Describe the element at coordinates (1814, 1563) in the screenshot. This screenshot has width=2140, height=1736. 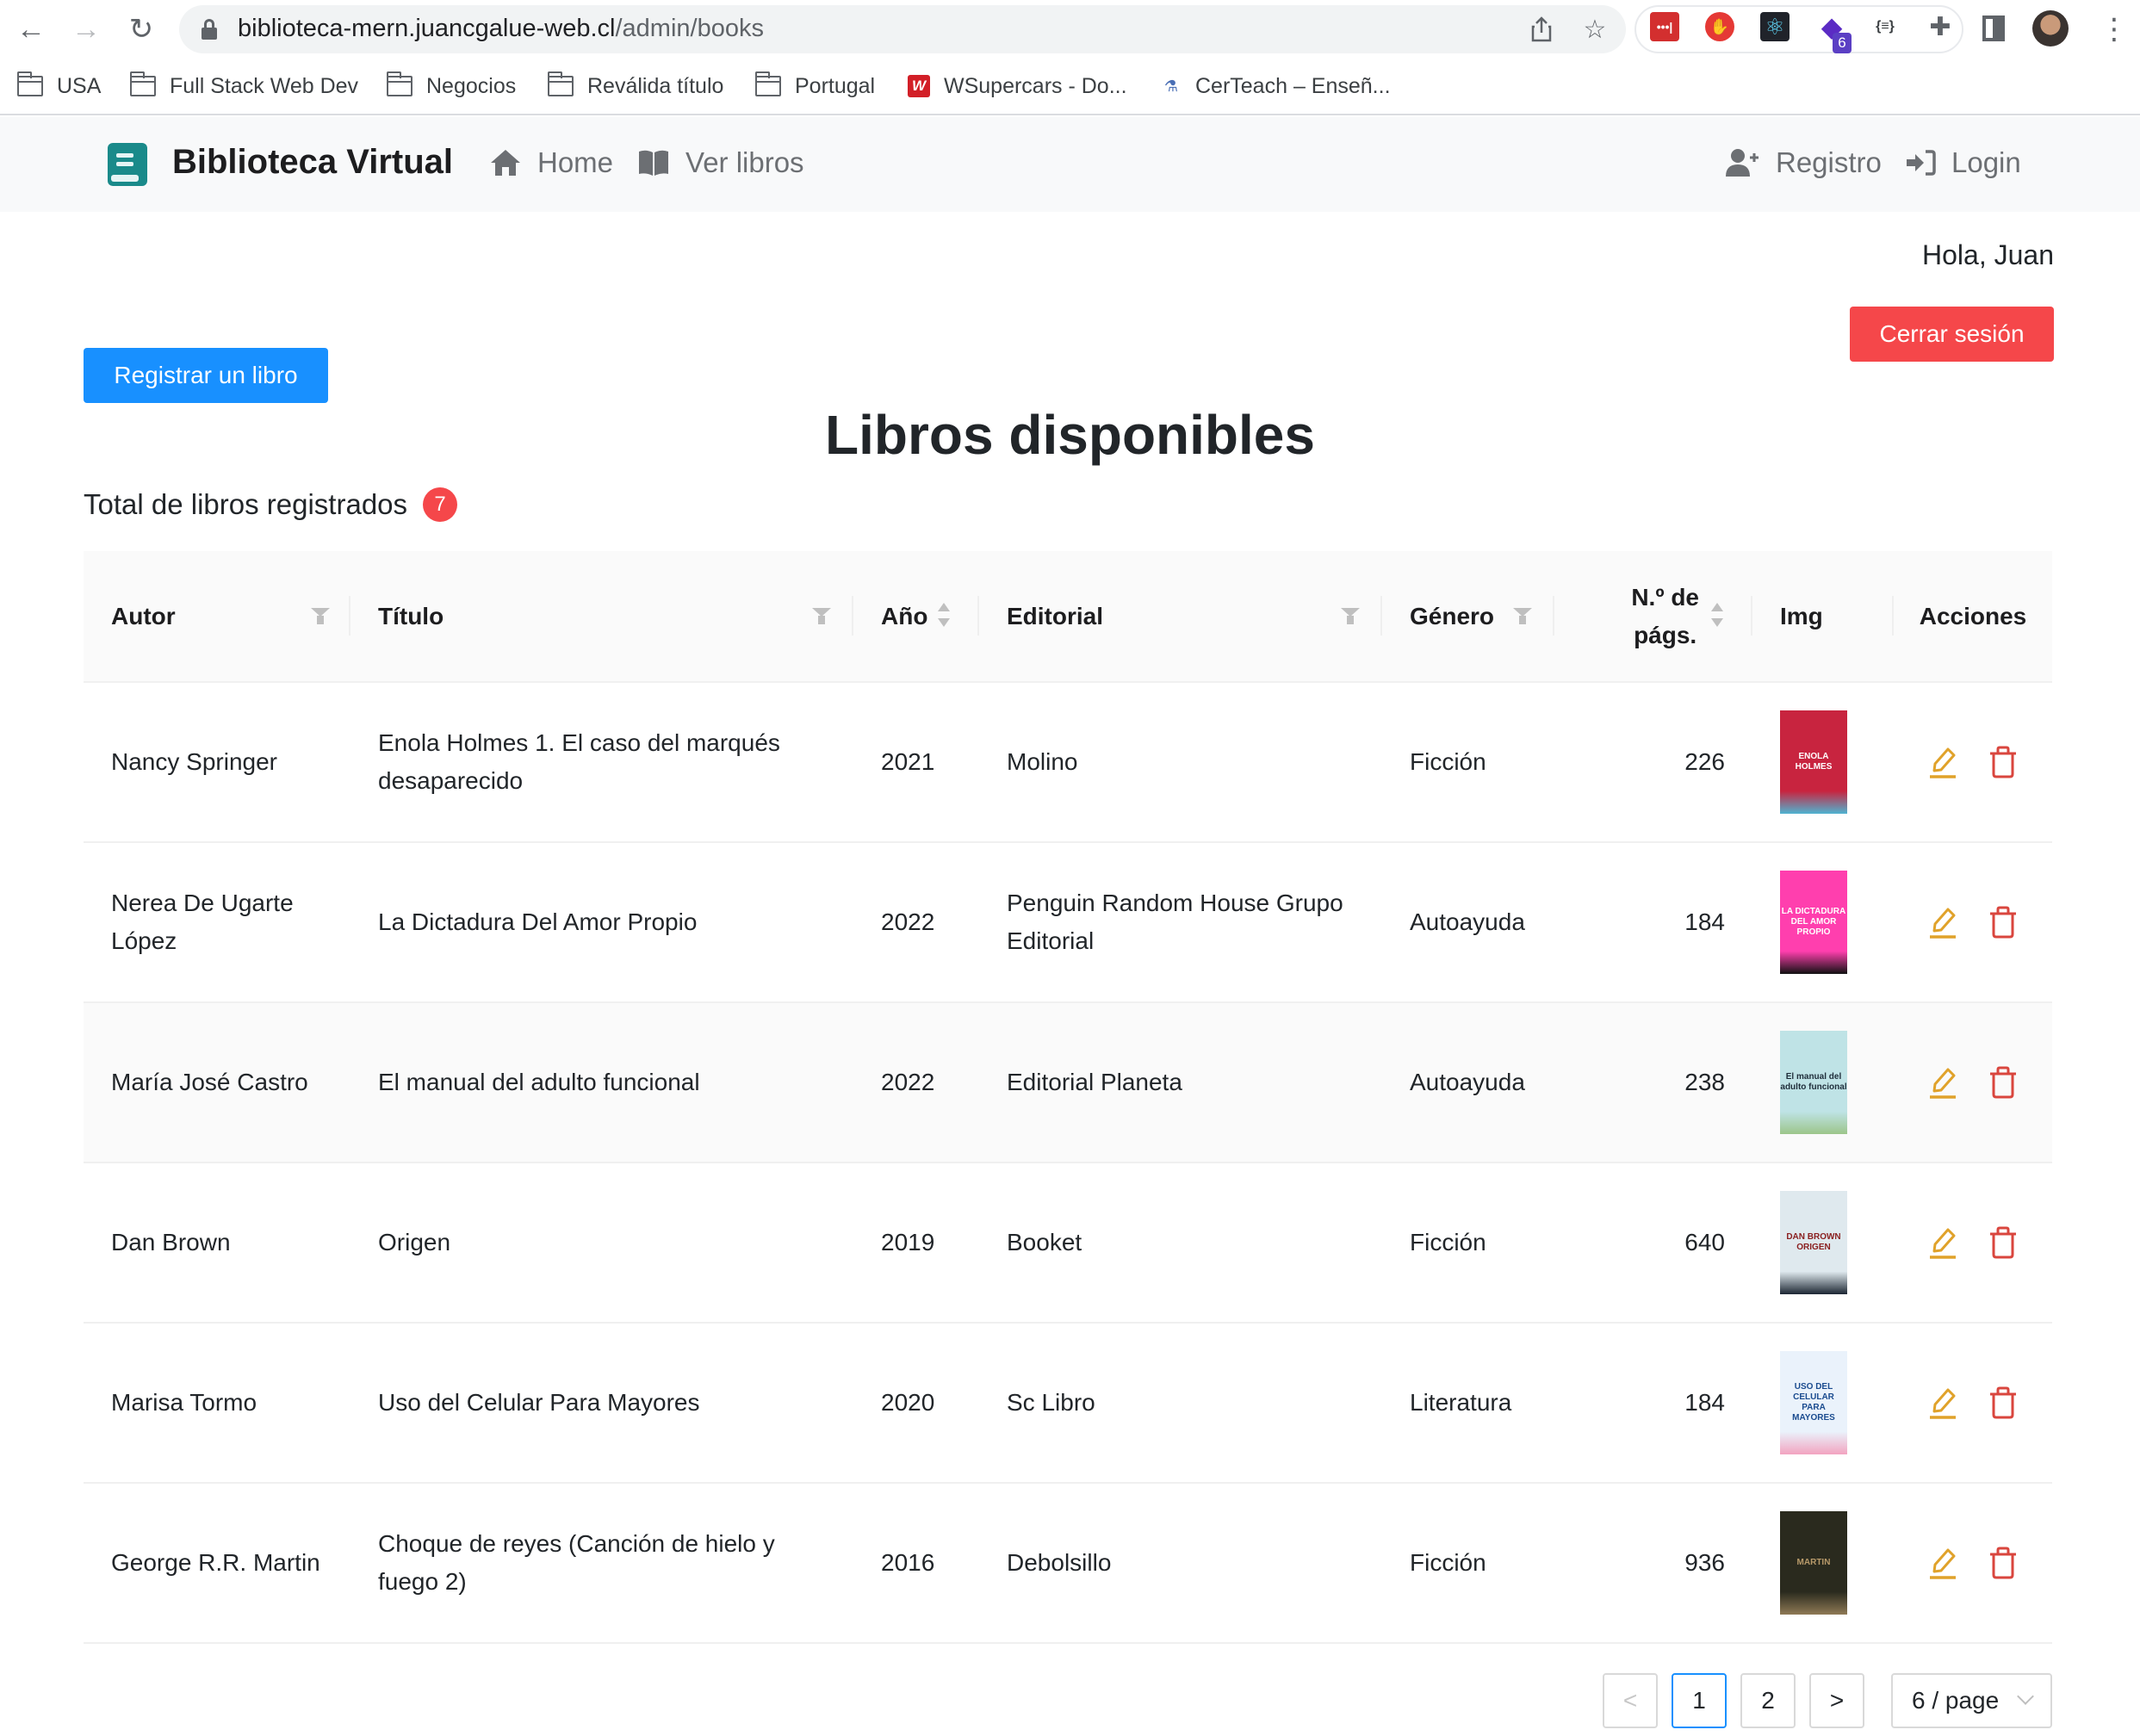
I see `book-cover-image: MARTIN` at that location.